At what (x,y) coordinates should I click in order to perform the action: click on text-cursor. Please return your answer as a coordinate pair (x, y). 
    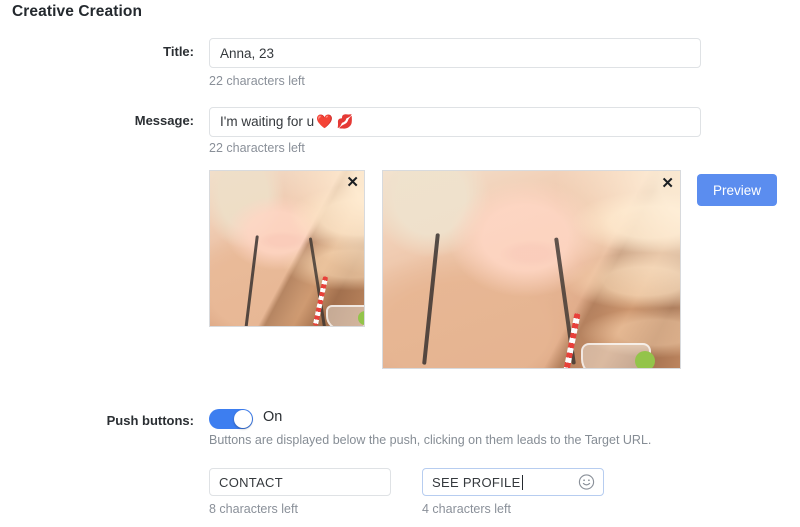
    Looking at the image, I should click on (522, 482).